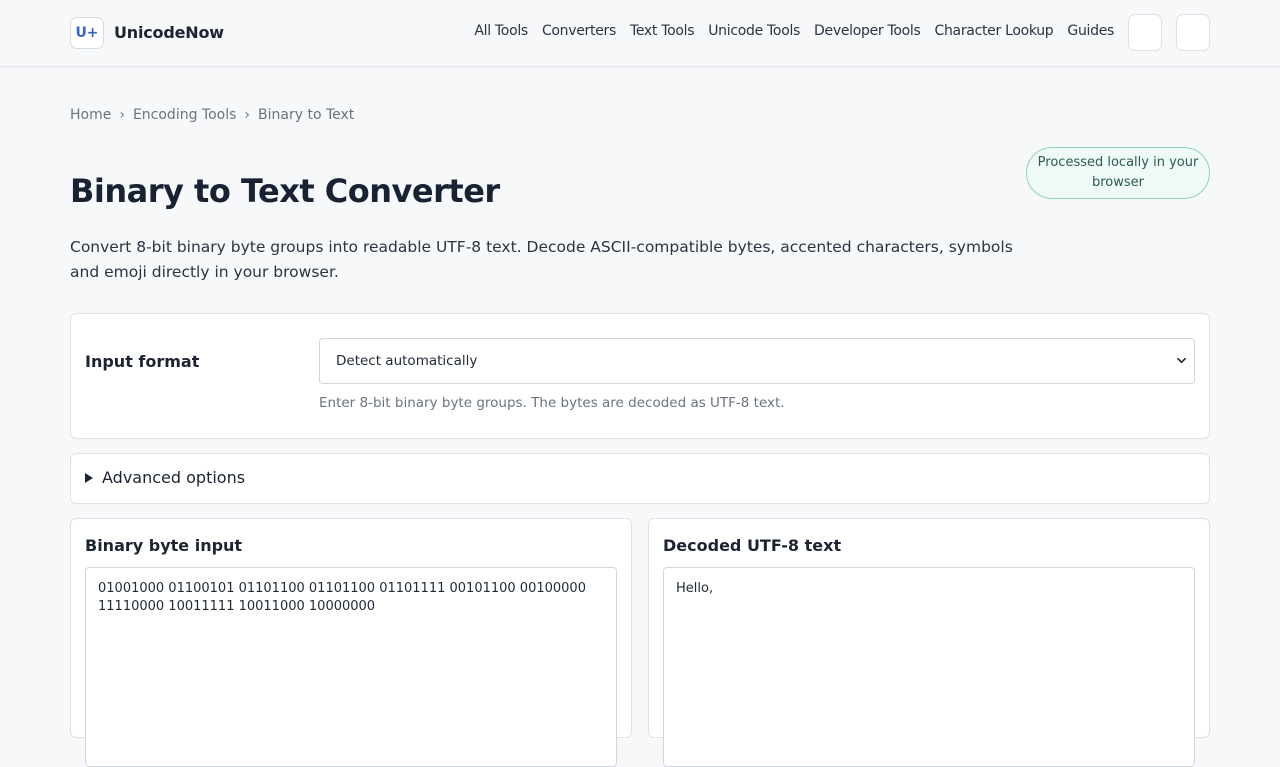 This screenshot has height=767, width=1280. Describe the element at coordinates (501, 31) in the screenshot. I see `nav-item-all-tools: All Tools` at that location.